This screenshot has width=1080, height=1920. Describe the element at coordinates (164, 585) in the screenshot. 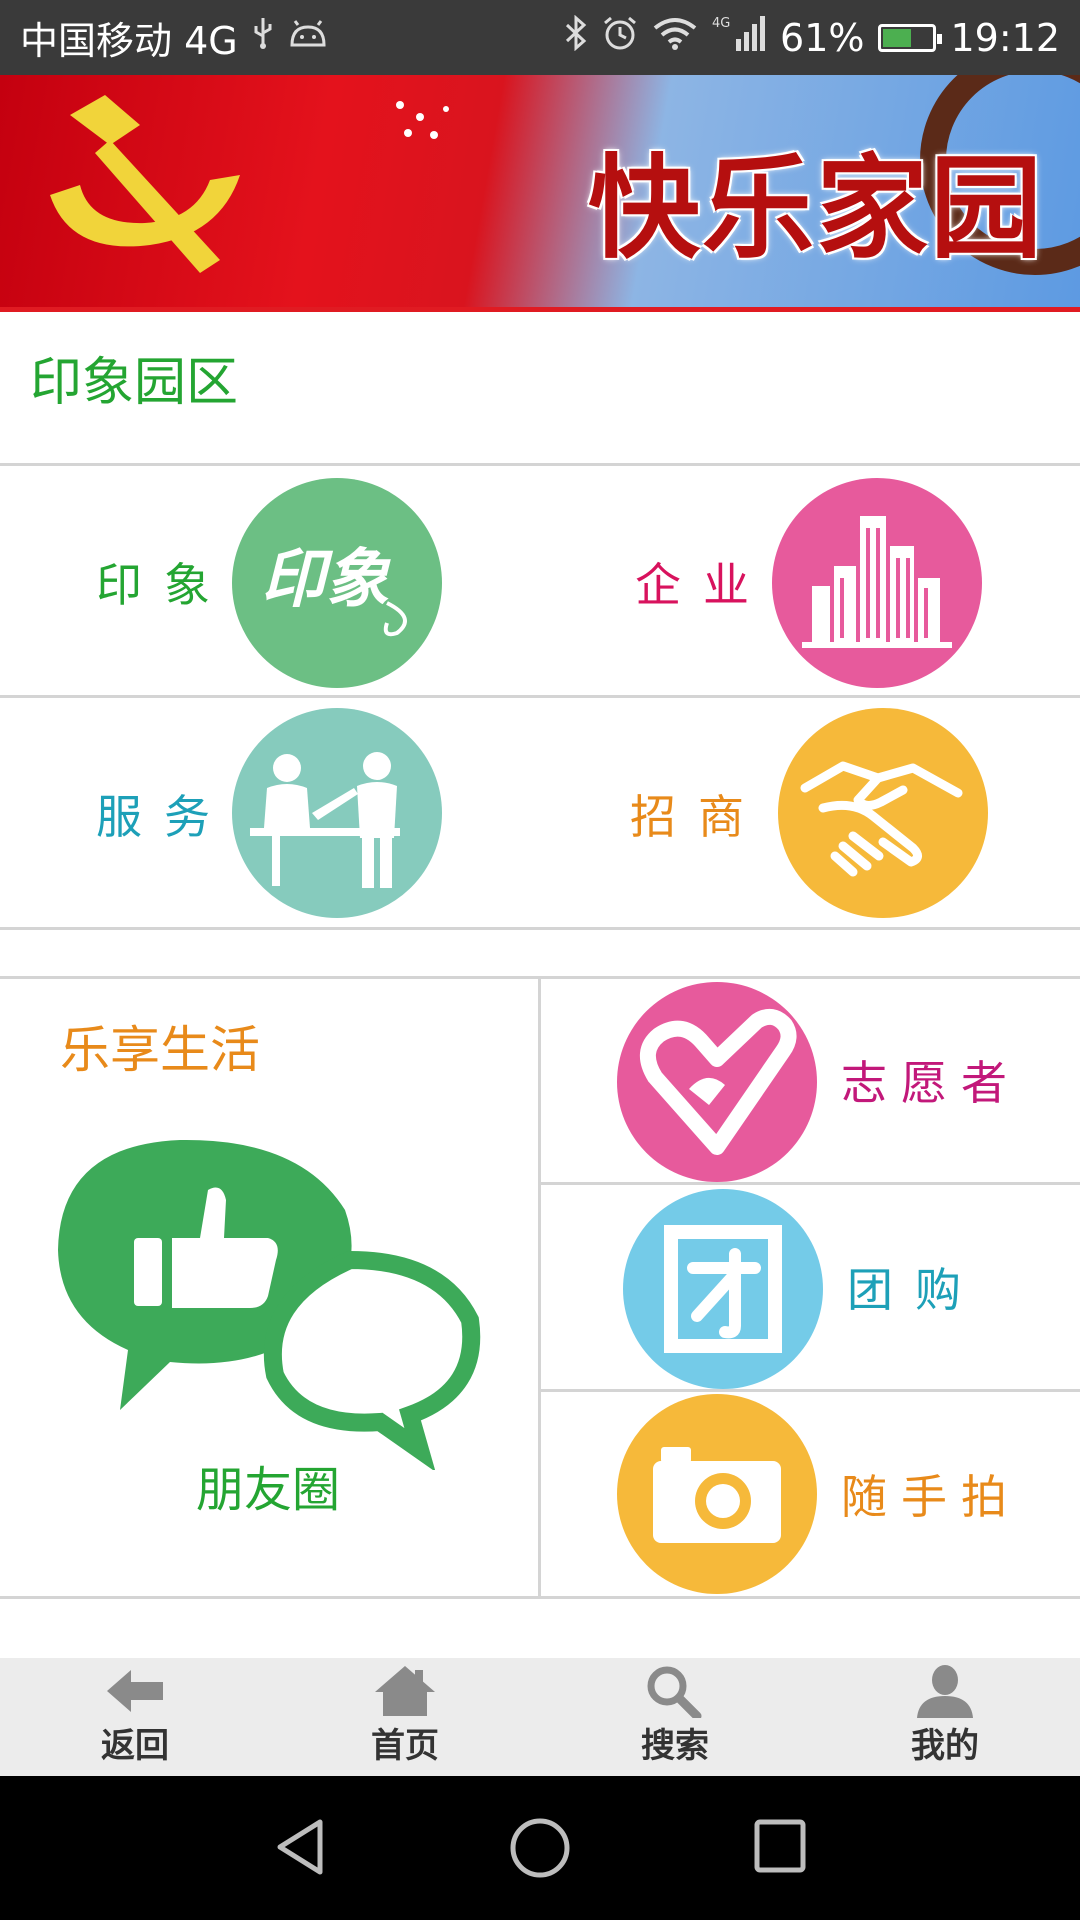

I see `tile-impression-label: 印象` at that location.